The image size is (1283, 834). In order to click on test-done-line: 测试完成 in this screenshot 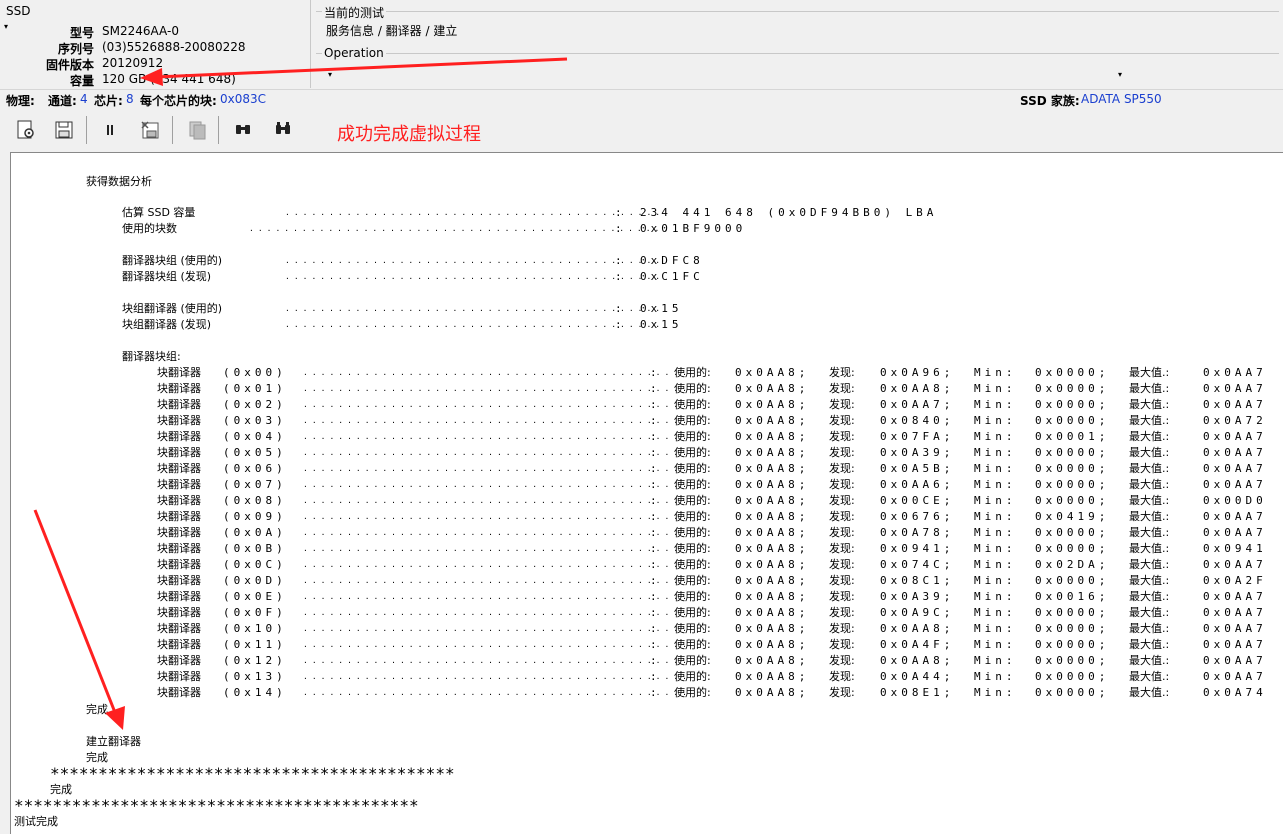, I will do `click(36, 821)`.